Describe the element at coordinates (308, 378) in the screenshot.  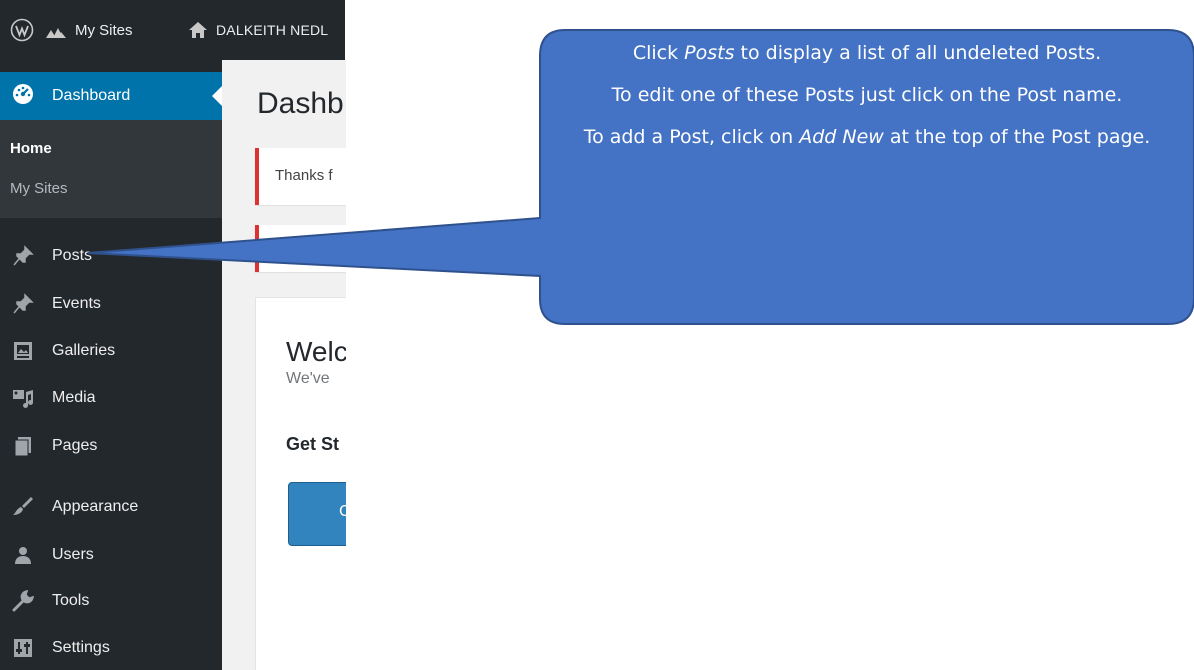
I see `welcome-subtitle: We've` at that location.